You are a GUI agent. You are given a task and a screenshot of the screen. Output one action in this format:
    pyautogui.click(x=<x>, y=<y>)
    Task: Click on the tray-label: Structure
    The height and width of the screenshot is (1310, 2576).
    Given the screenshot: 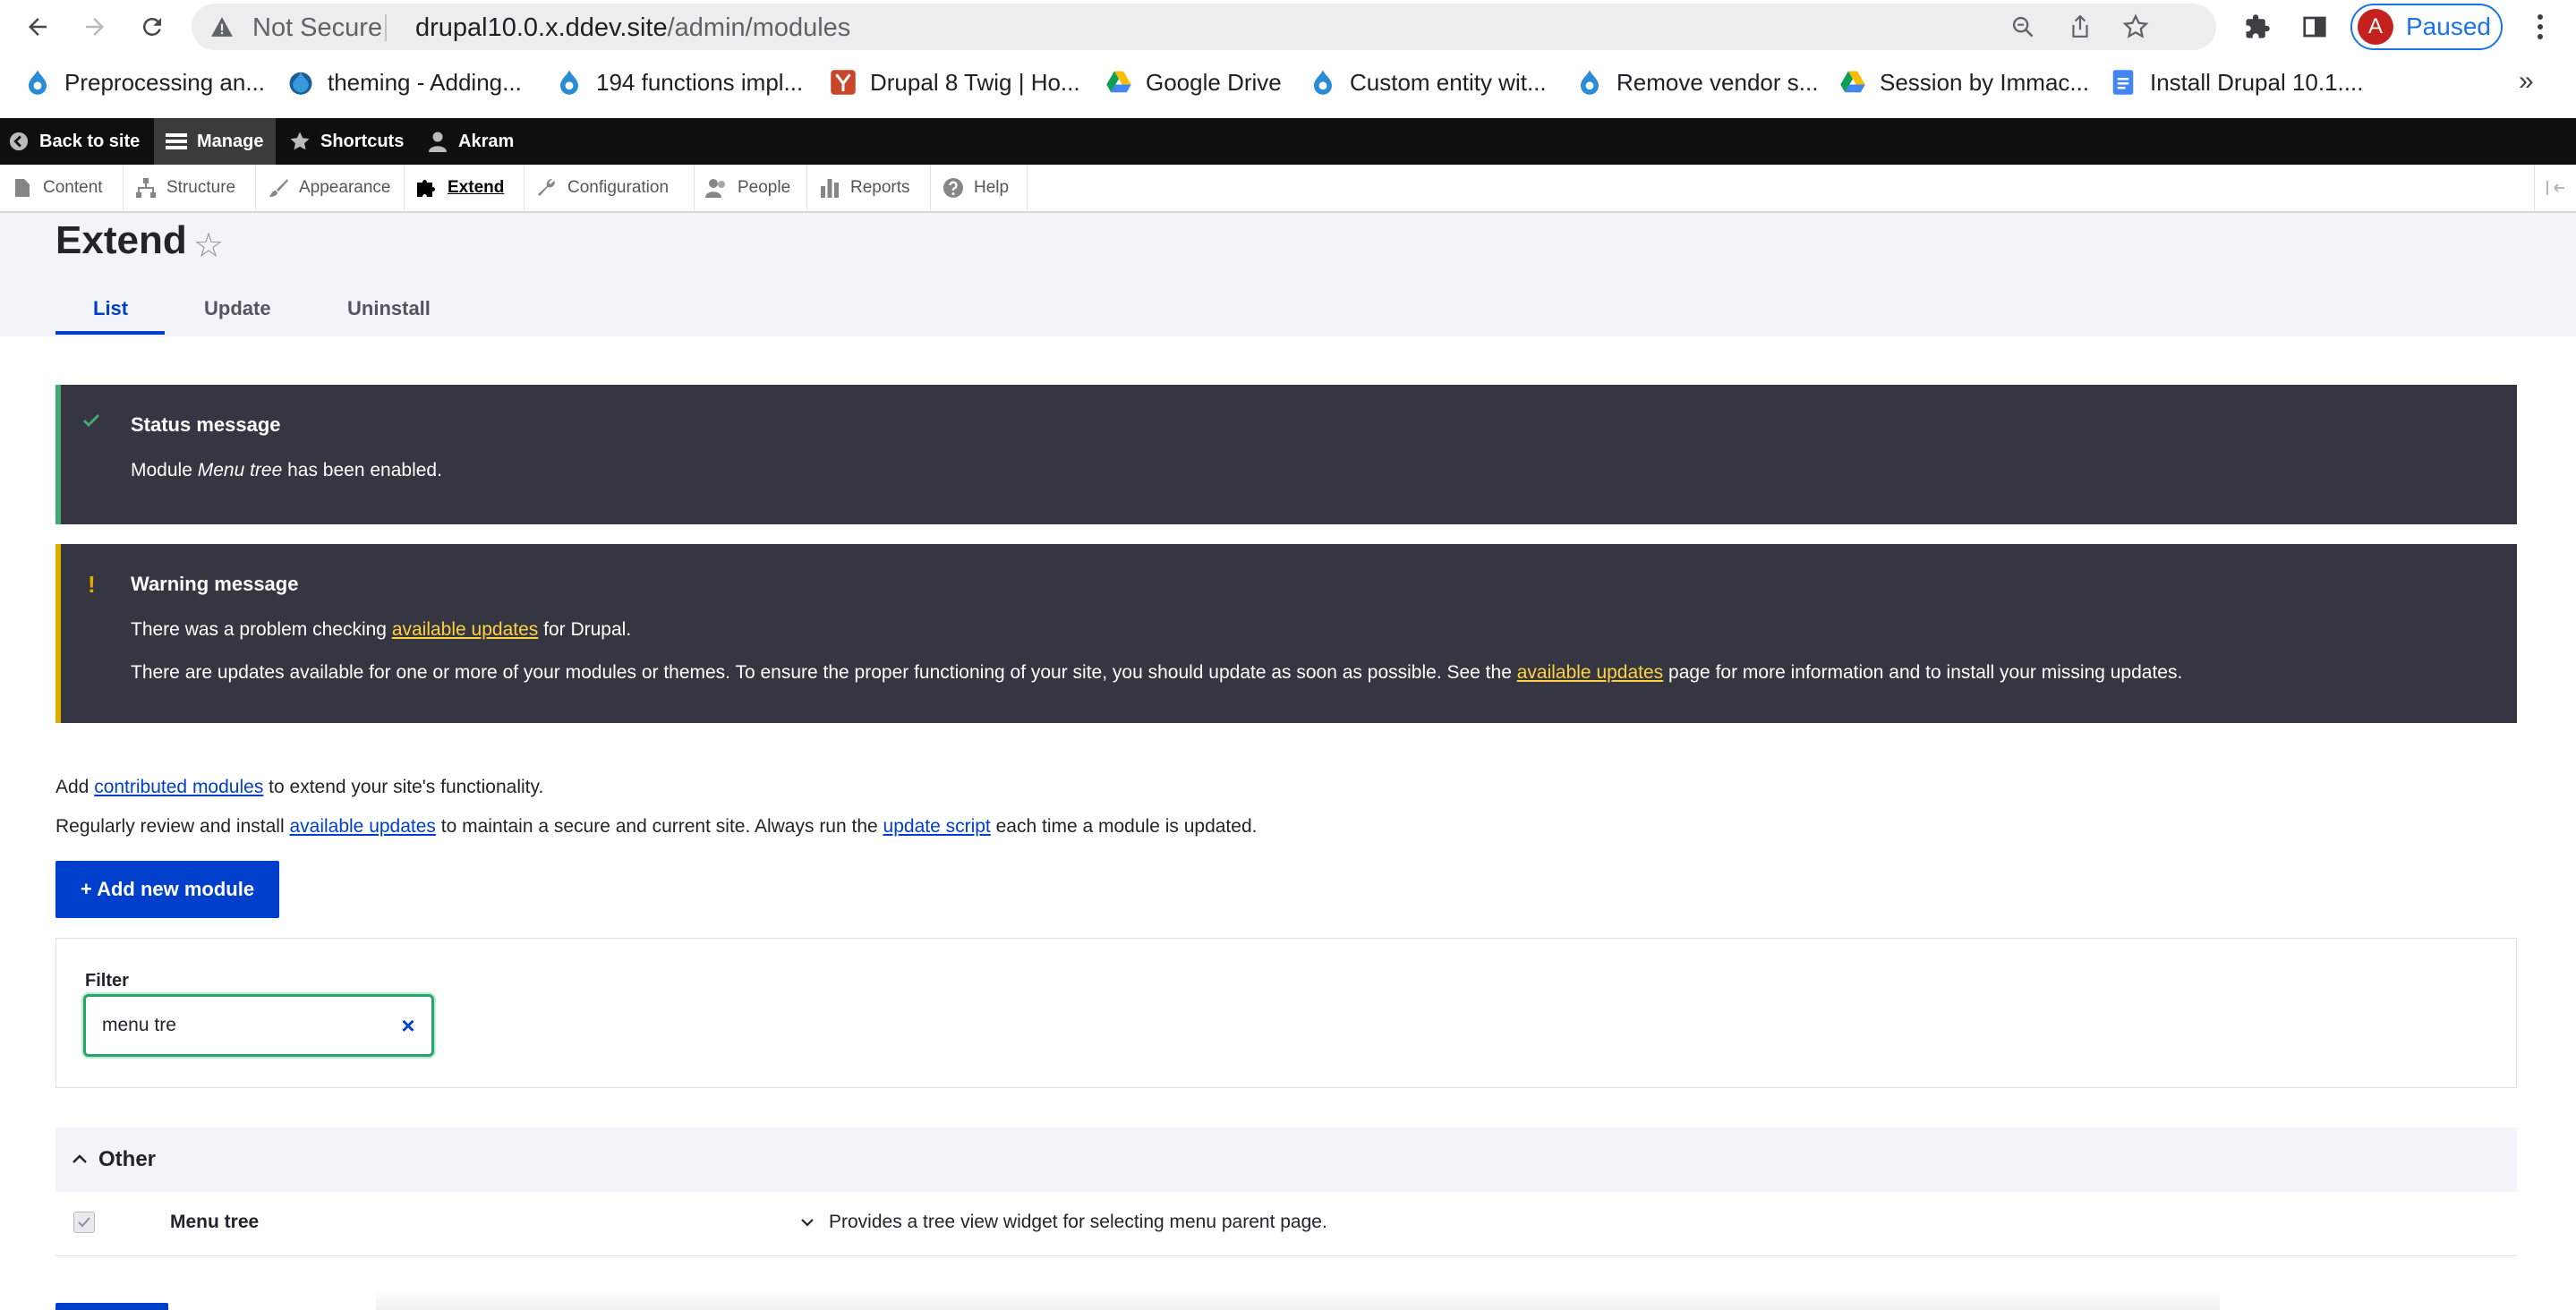 What is the action you would take?
    pyautogui.click(x=201, y=187)
    